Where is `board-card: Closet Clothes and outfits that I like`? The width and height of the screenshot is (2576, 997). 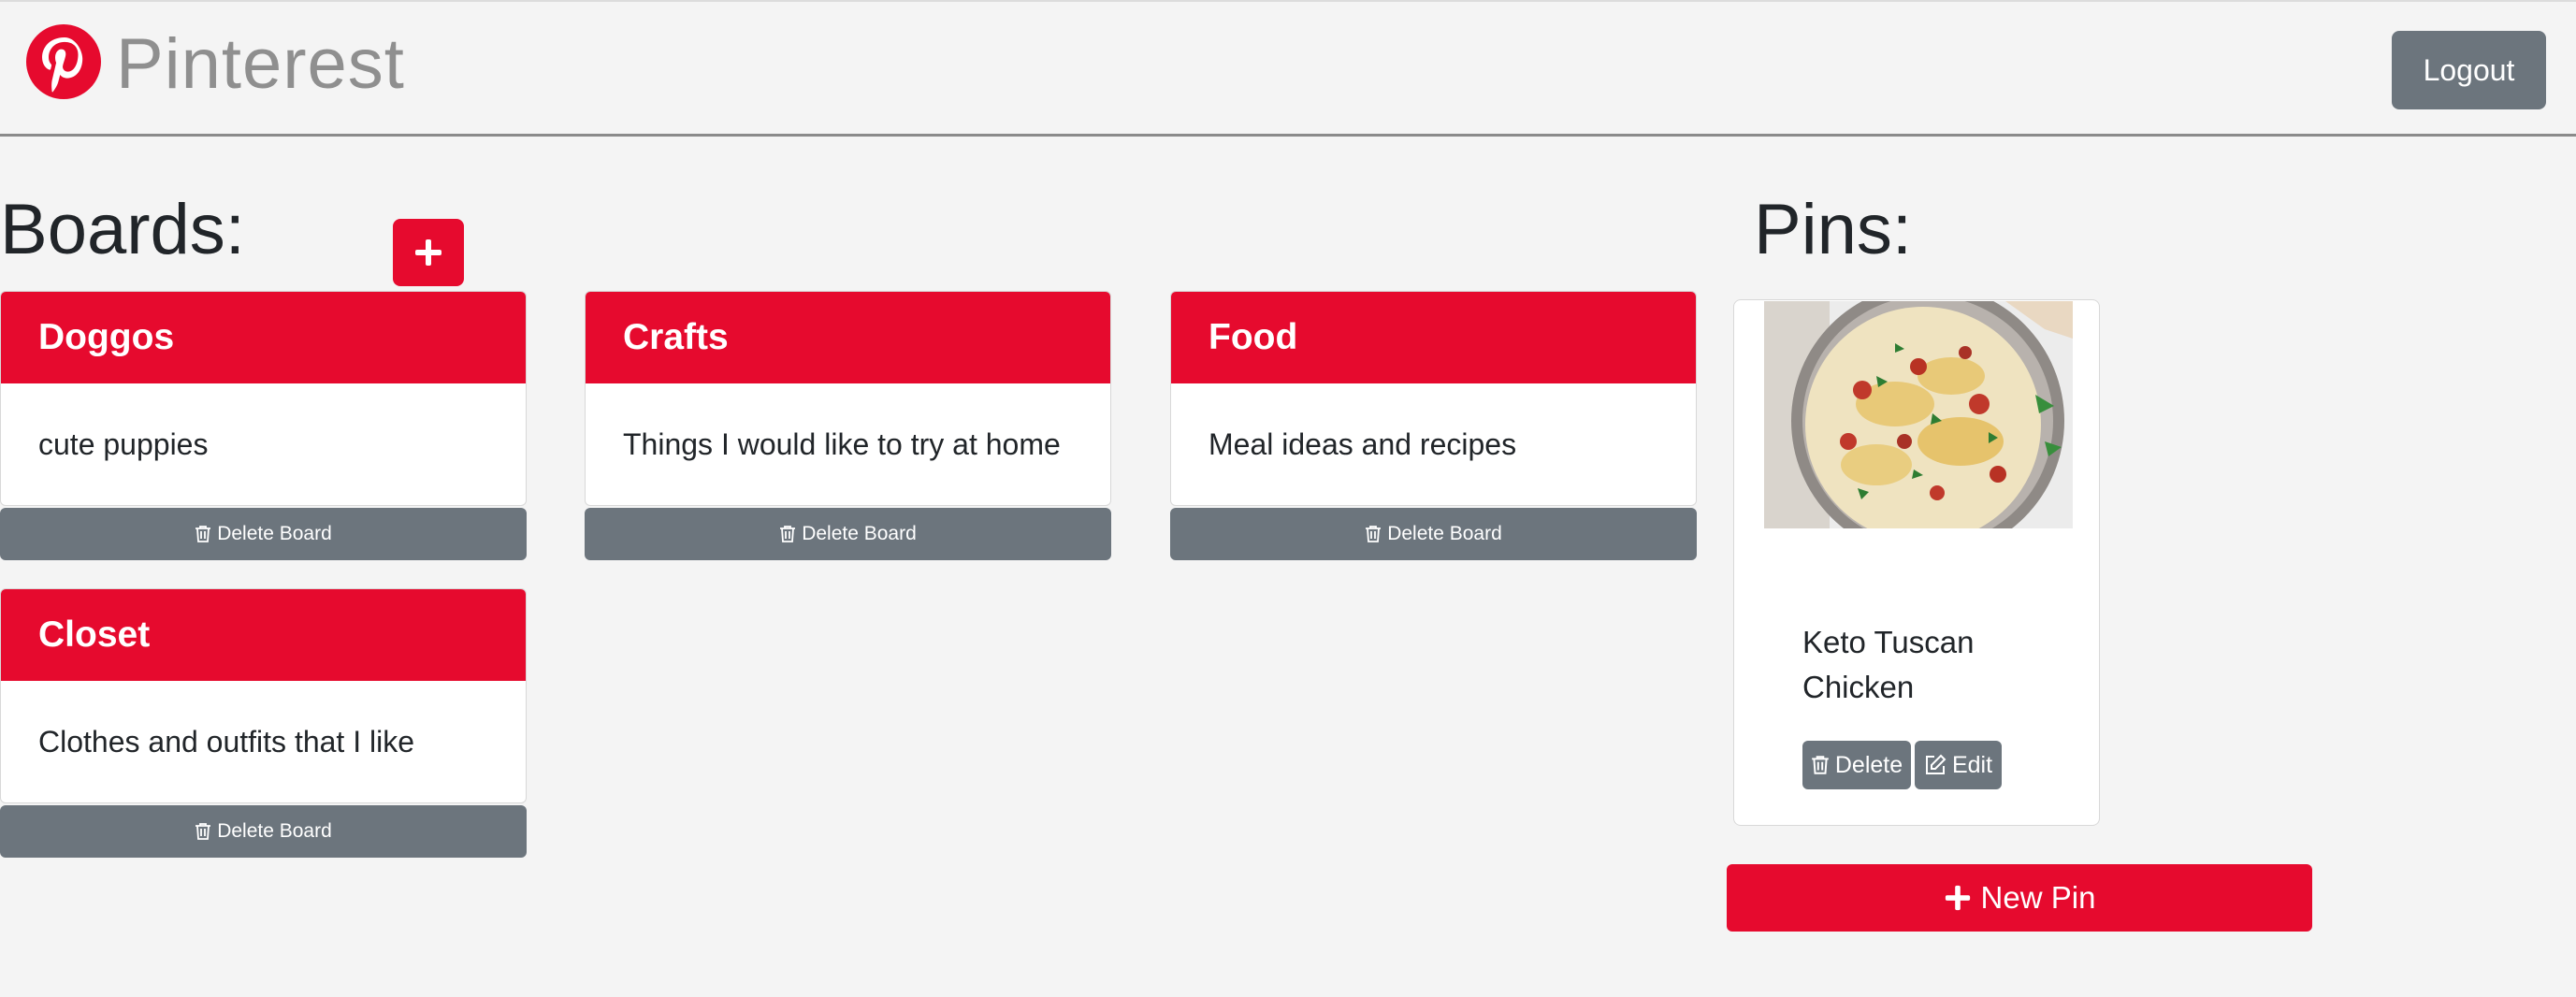 board-card: Closet Clothes and outfits that I like is located at coordinates (263, 695).